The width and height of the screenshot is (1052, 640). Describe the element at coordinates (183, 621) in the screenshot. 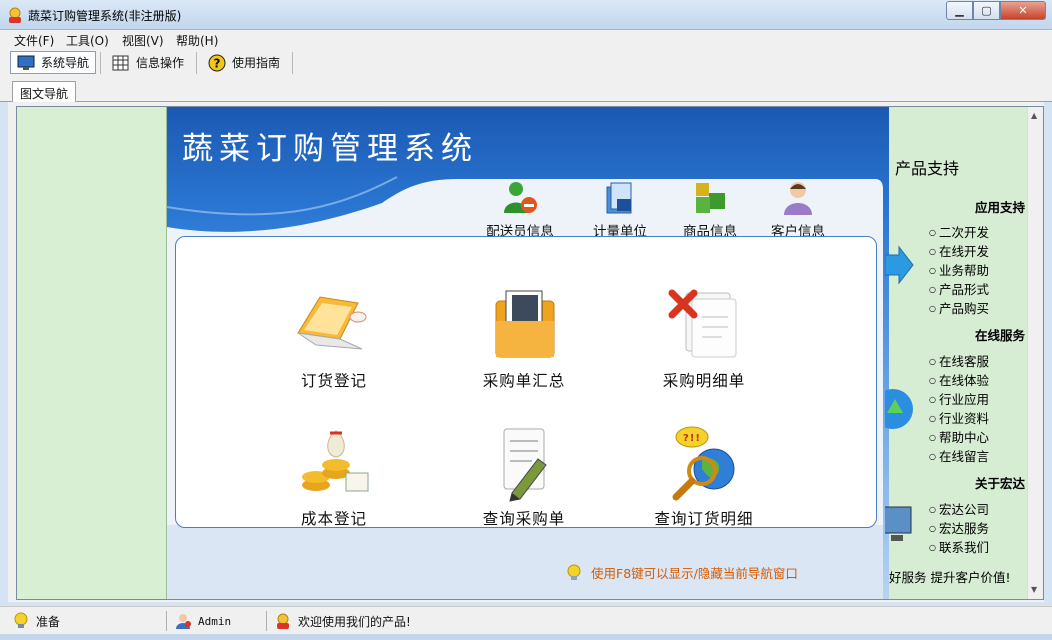

I see `user-icon` at that location.